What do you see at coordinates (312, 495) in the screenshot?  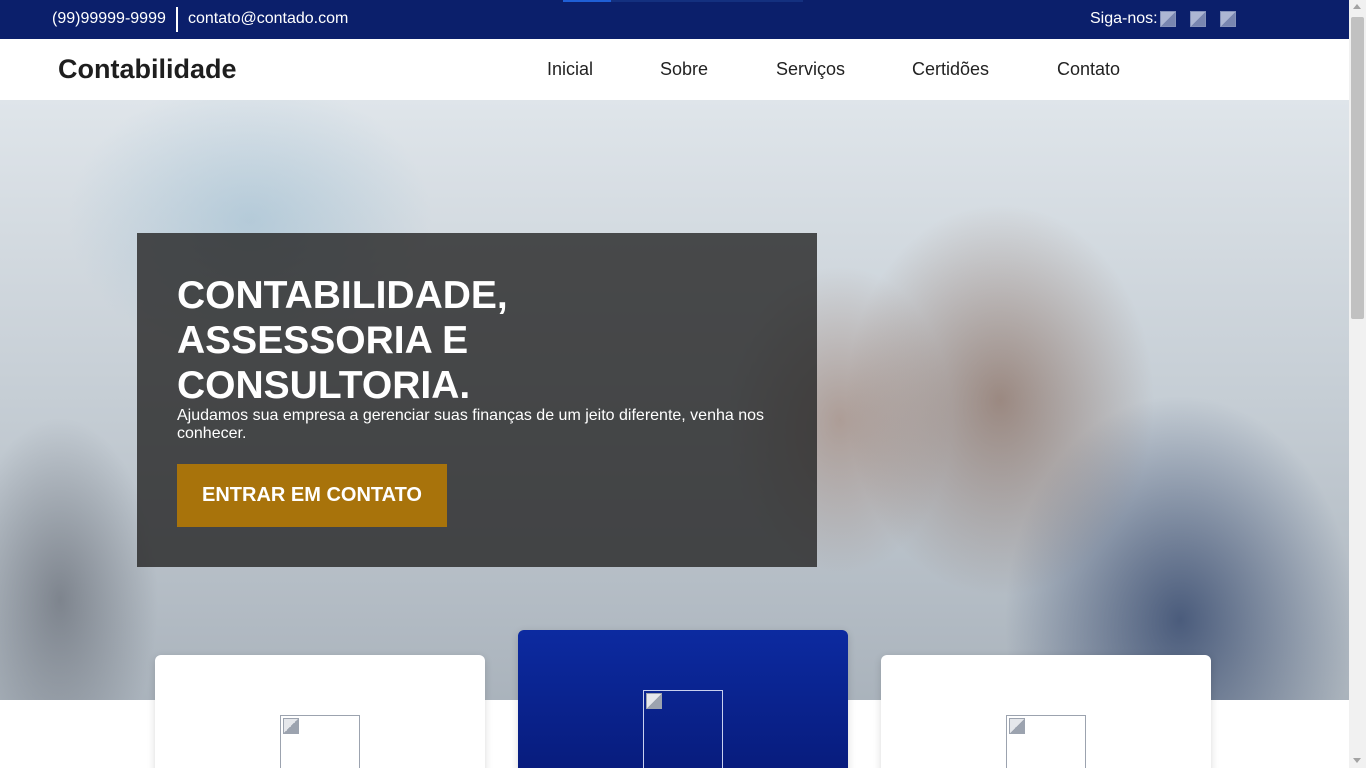 I see `contact-cta-button: ENTRAR EM CONTATO` at bounding box center [312, 495].